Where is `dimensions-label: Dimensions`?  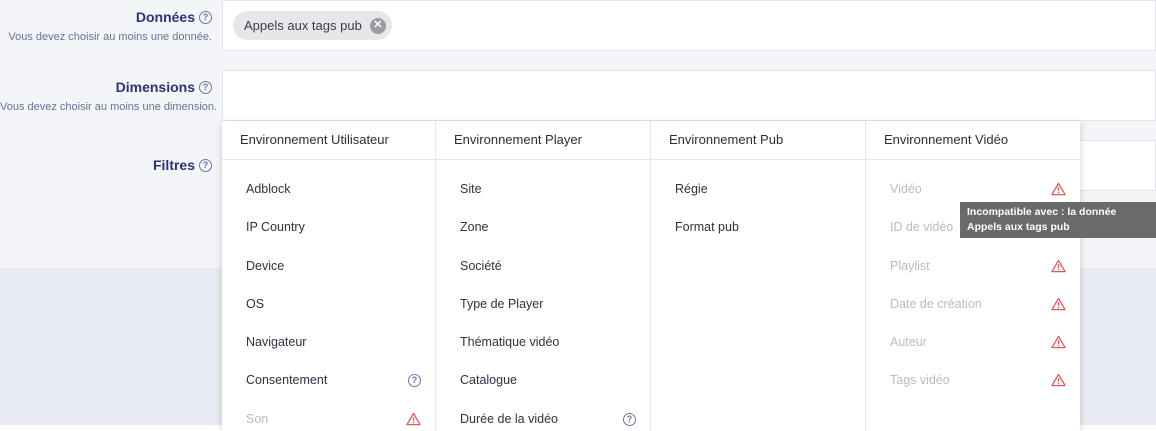 dimensions-label: Dimensions is located at coordinates (155, 87).